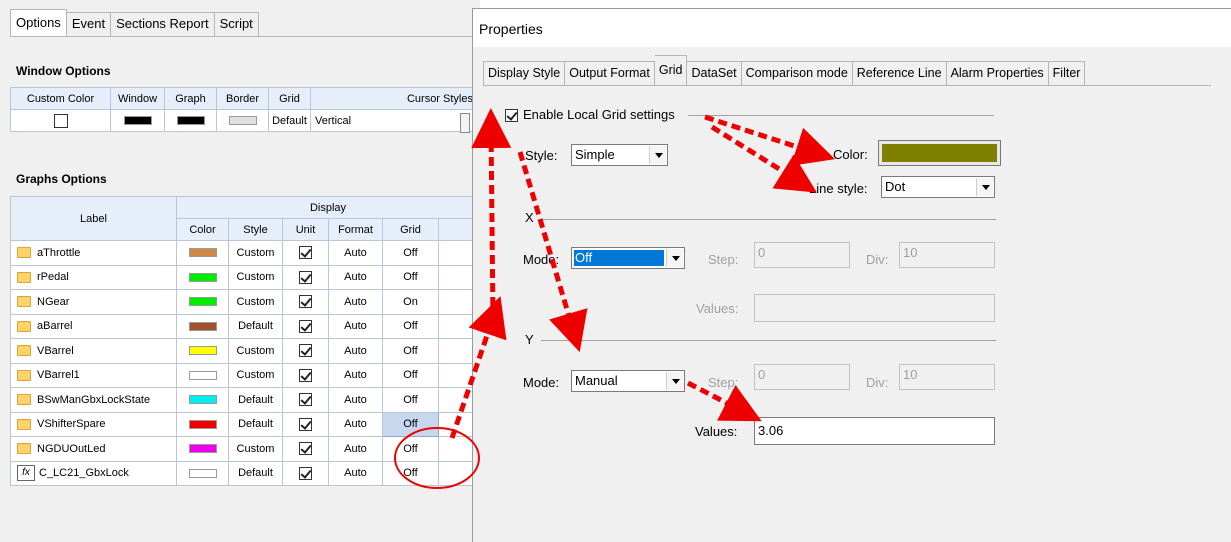  I want to click on tab-options: Options, so click(38, 22).